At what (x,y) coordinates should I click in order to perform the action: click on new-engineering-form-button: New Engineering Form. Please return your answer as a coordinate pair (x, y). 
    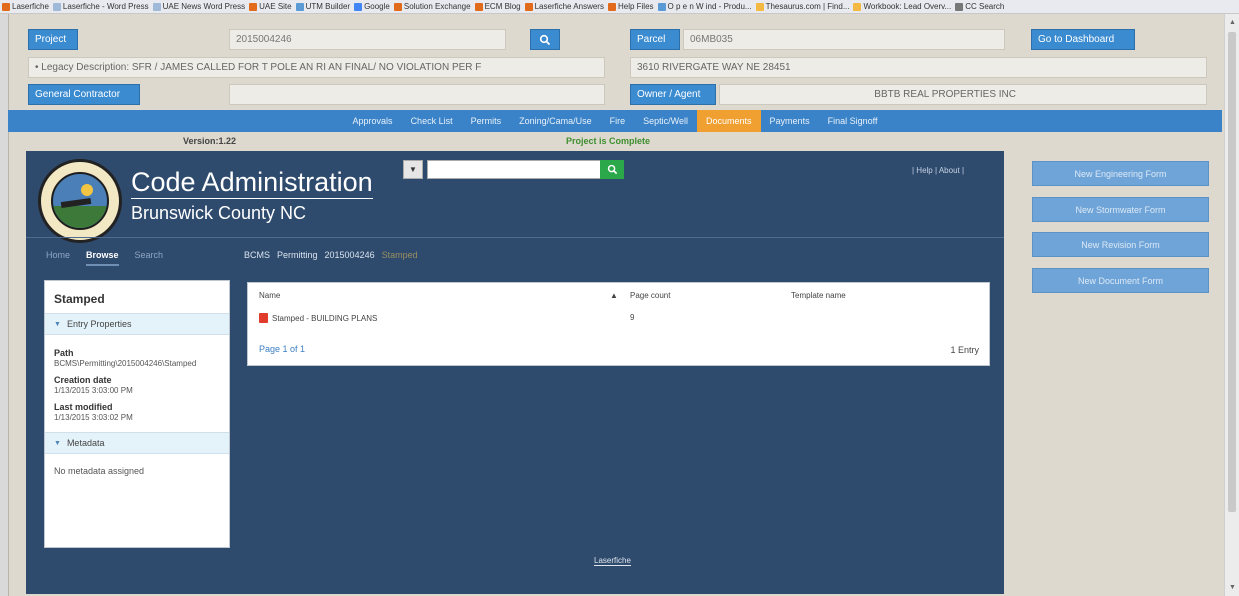
    Looking at the image, I should click on (1120, 173).